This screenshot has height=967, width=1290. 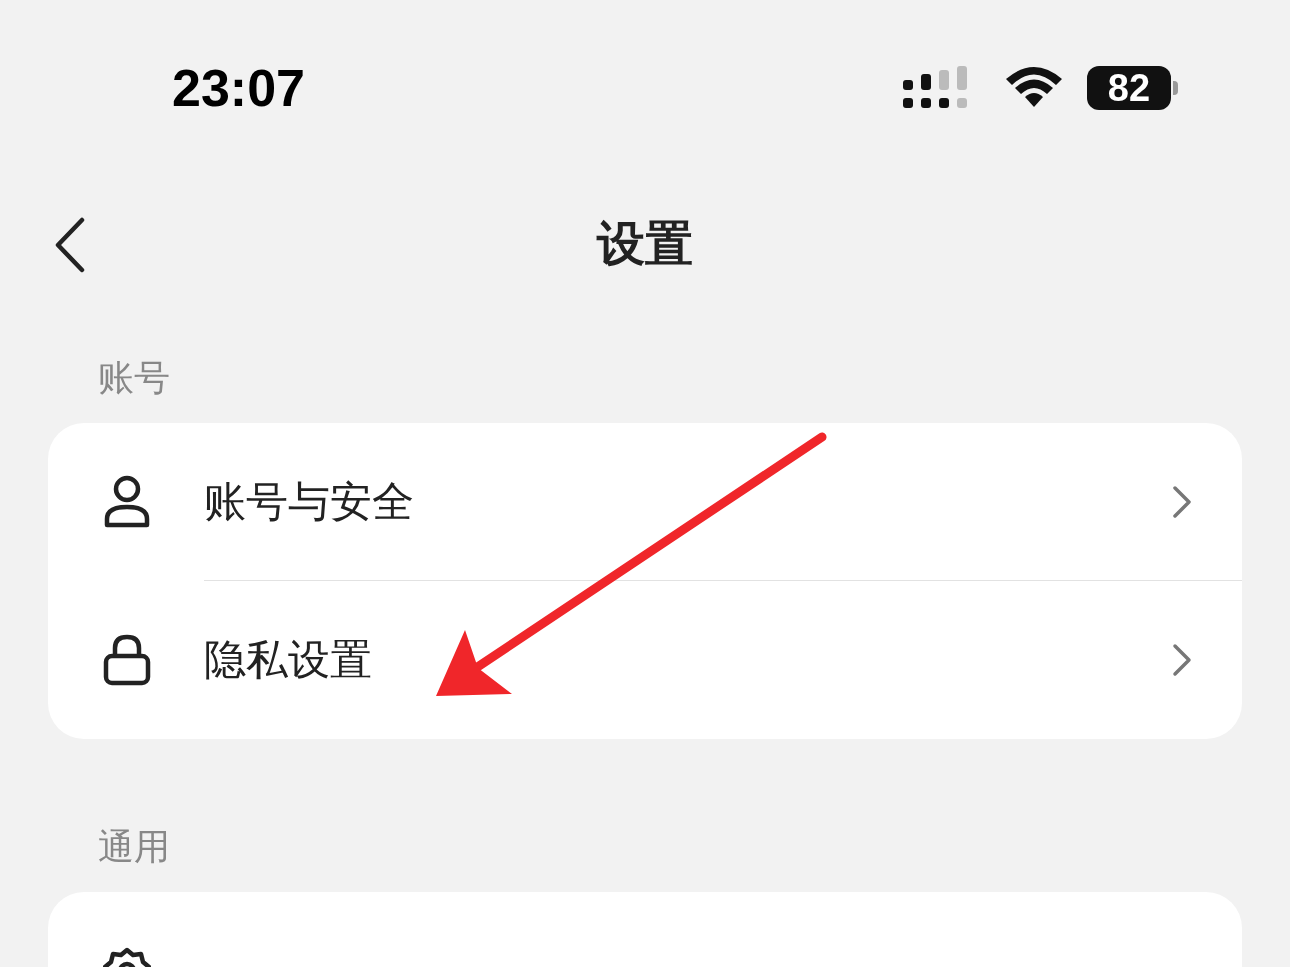 I want to click on row-label: 隐私设置, so click(x=288, y=660).